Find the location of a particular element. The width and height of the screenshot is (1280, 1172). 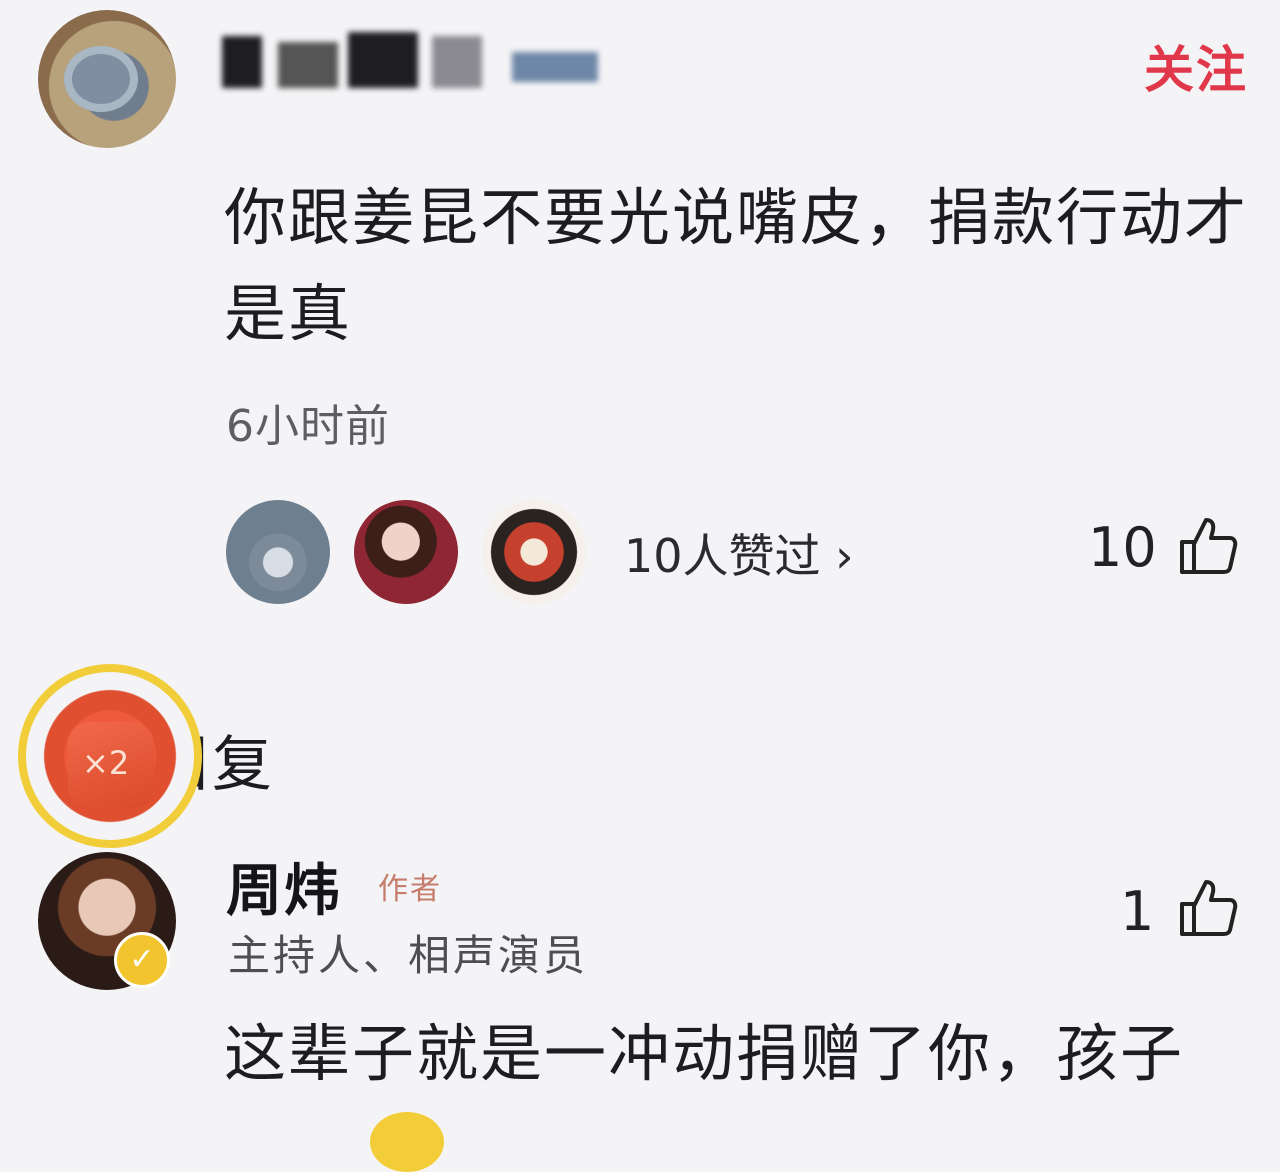

author-title: 主持人、相声演员 is located at coordinates (408, 955).